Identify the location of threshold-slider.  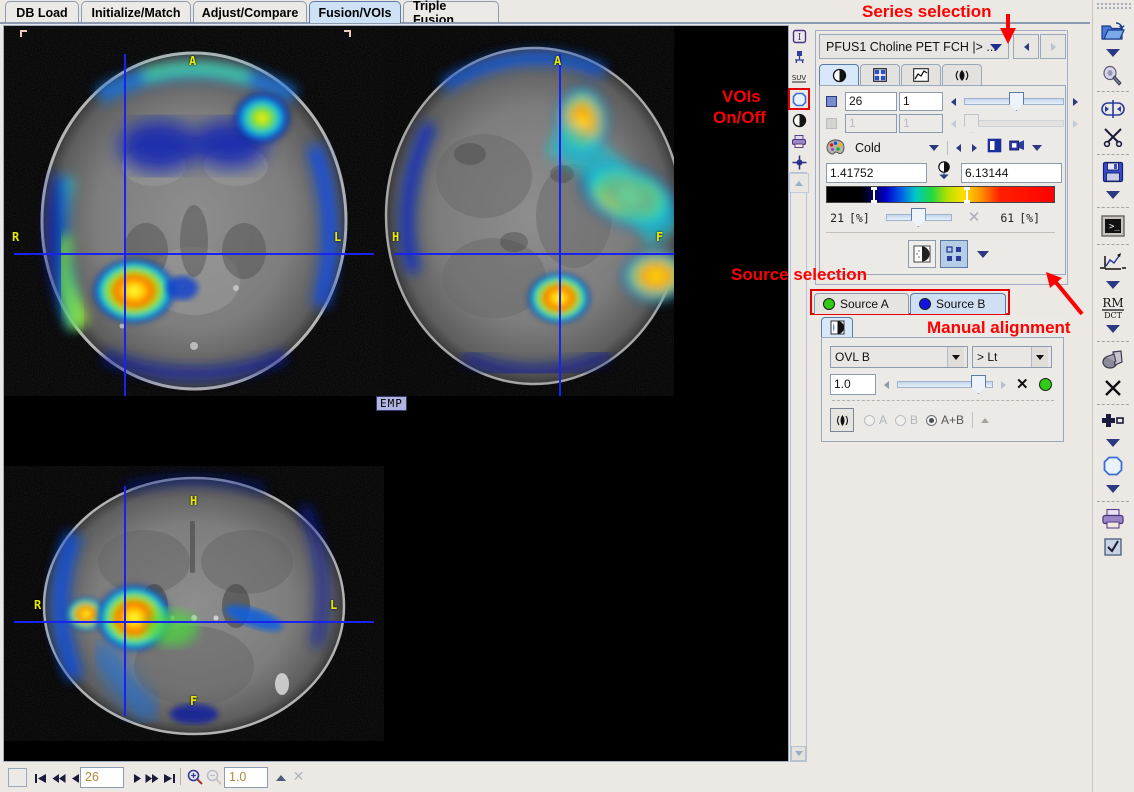
(918, 217).